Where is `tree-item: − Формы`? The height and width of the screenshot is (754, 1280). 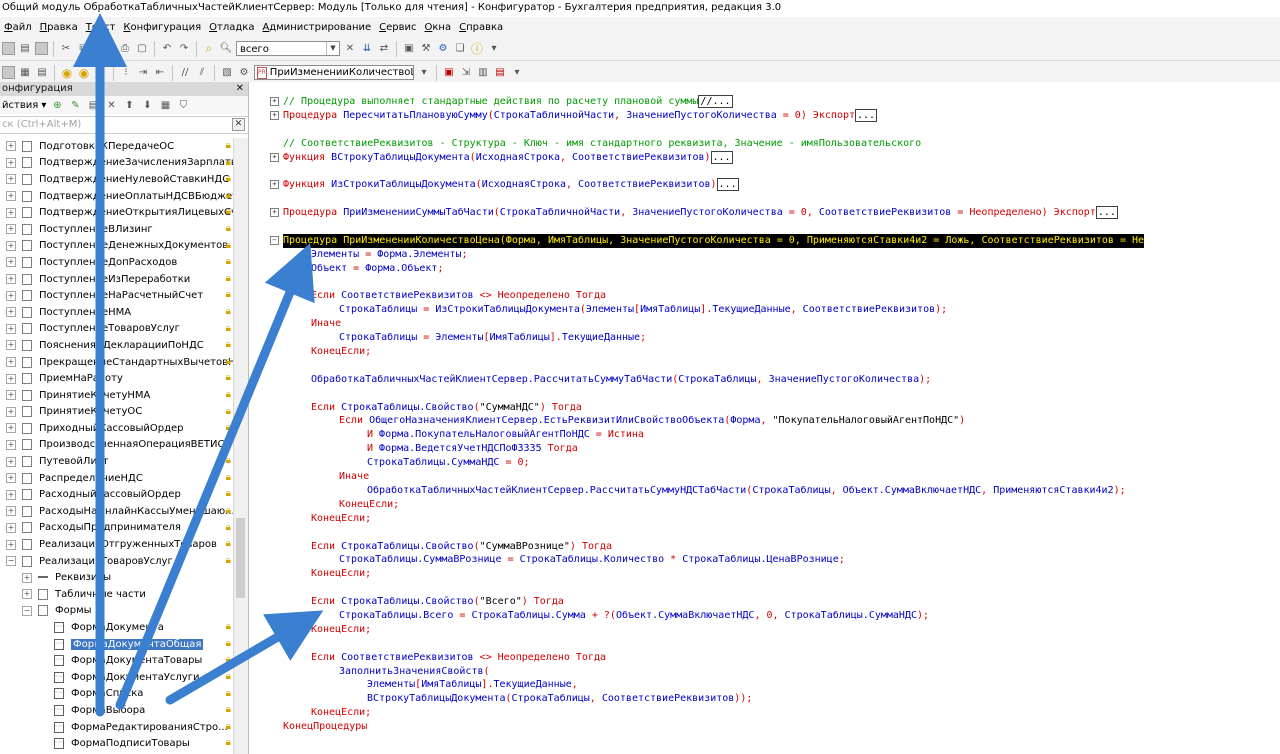
tree-item: − Формы is located at coordinates (116, 611).